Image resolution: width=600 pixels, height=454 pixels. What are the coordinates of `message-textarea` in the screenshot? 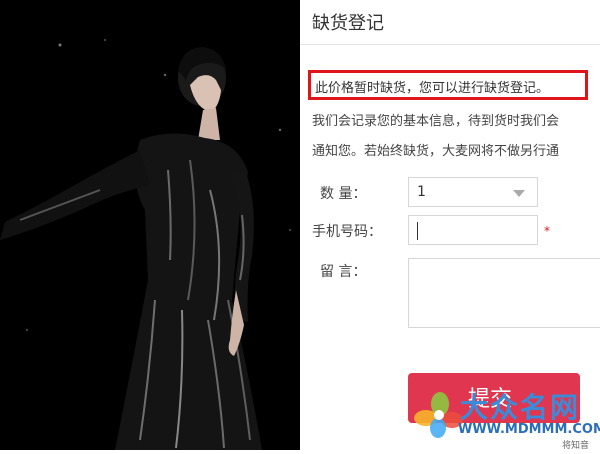 It's located at (504, 293).